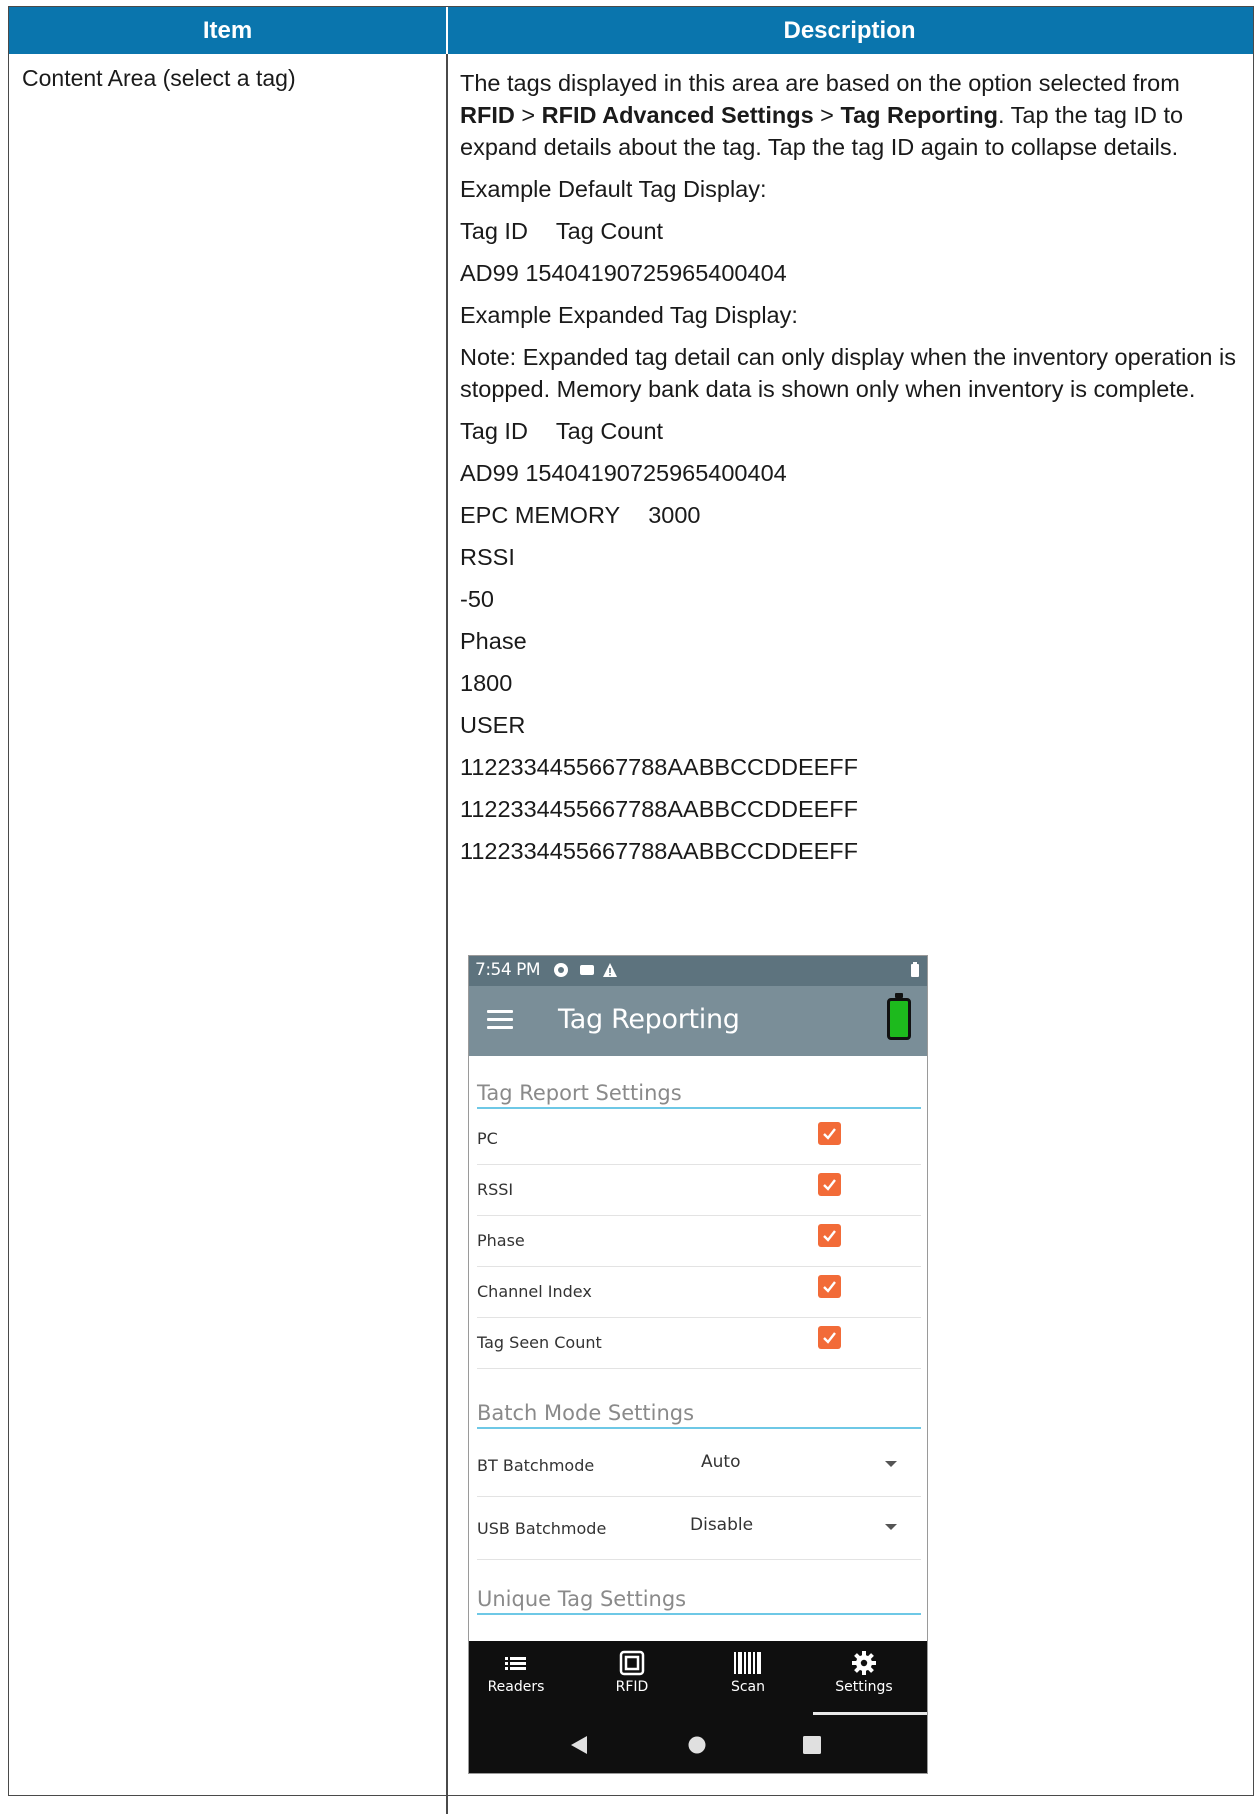 The image size is (1259, 1814). What do you see at coordinates (609, 231) in the screenshot?
I see `default-tag-count-label: Tag Count` at bounding box center [609, 231].